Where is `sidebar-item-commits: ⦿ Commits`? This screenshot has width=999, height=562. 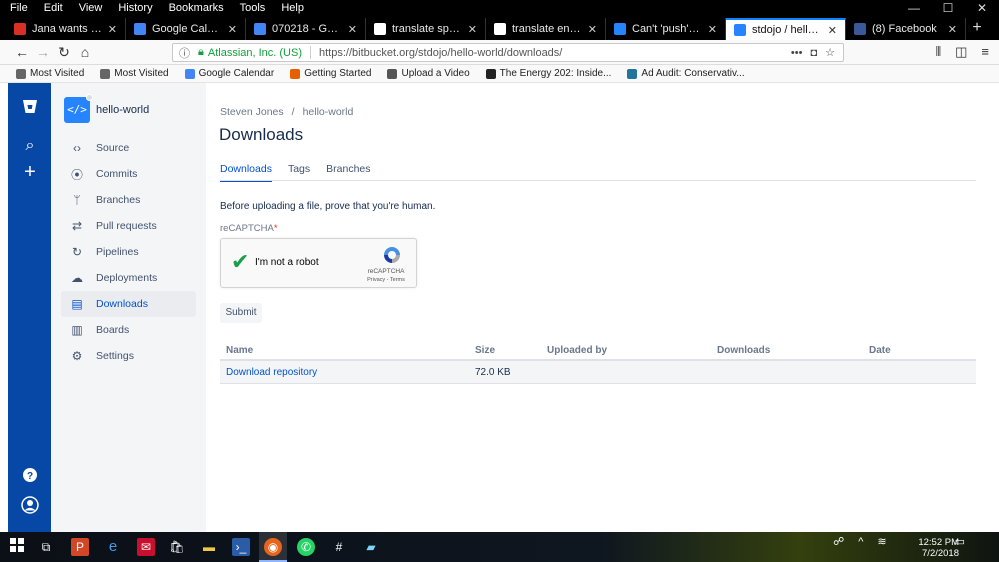 sidebar-item-commits: ⦿ Commits is located at coordinates (128, 174).